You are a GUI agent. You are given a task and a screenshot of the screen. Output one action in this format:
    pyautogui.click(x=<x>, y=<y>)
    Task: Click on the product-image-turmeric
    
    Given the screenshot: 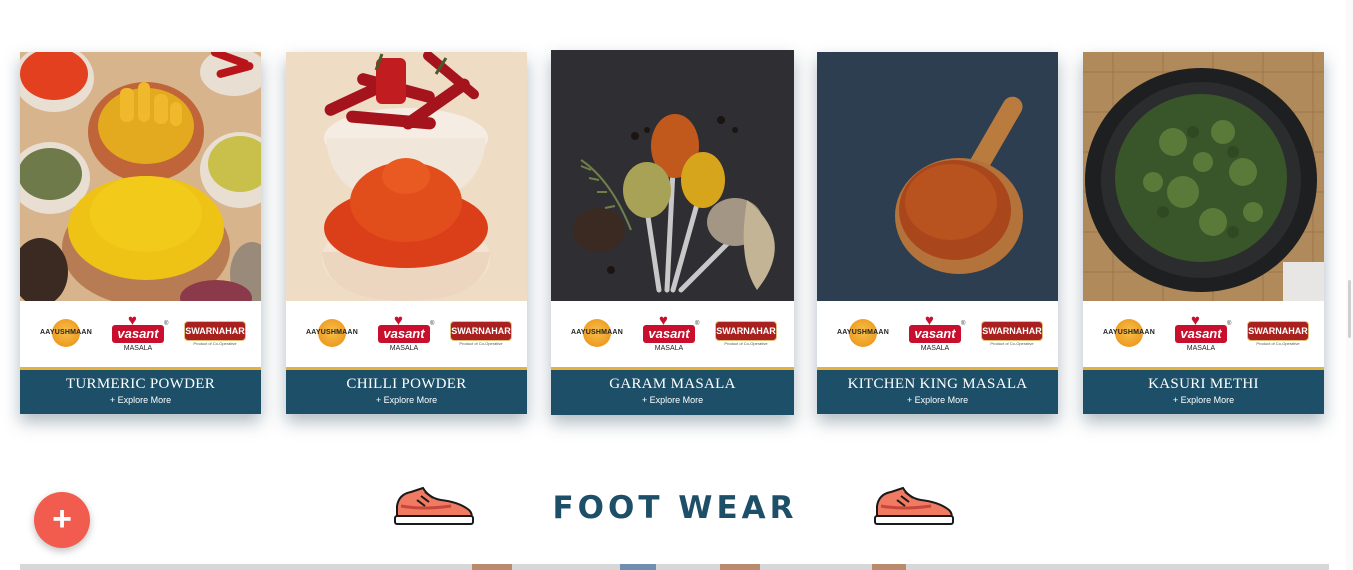 What is the action you would take?
    pyautogui.click(x=140, y=176)
    